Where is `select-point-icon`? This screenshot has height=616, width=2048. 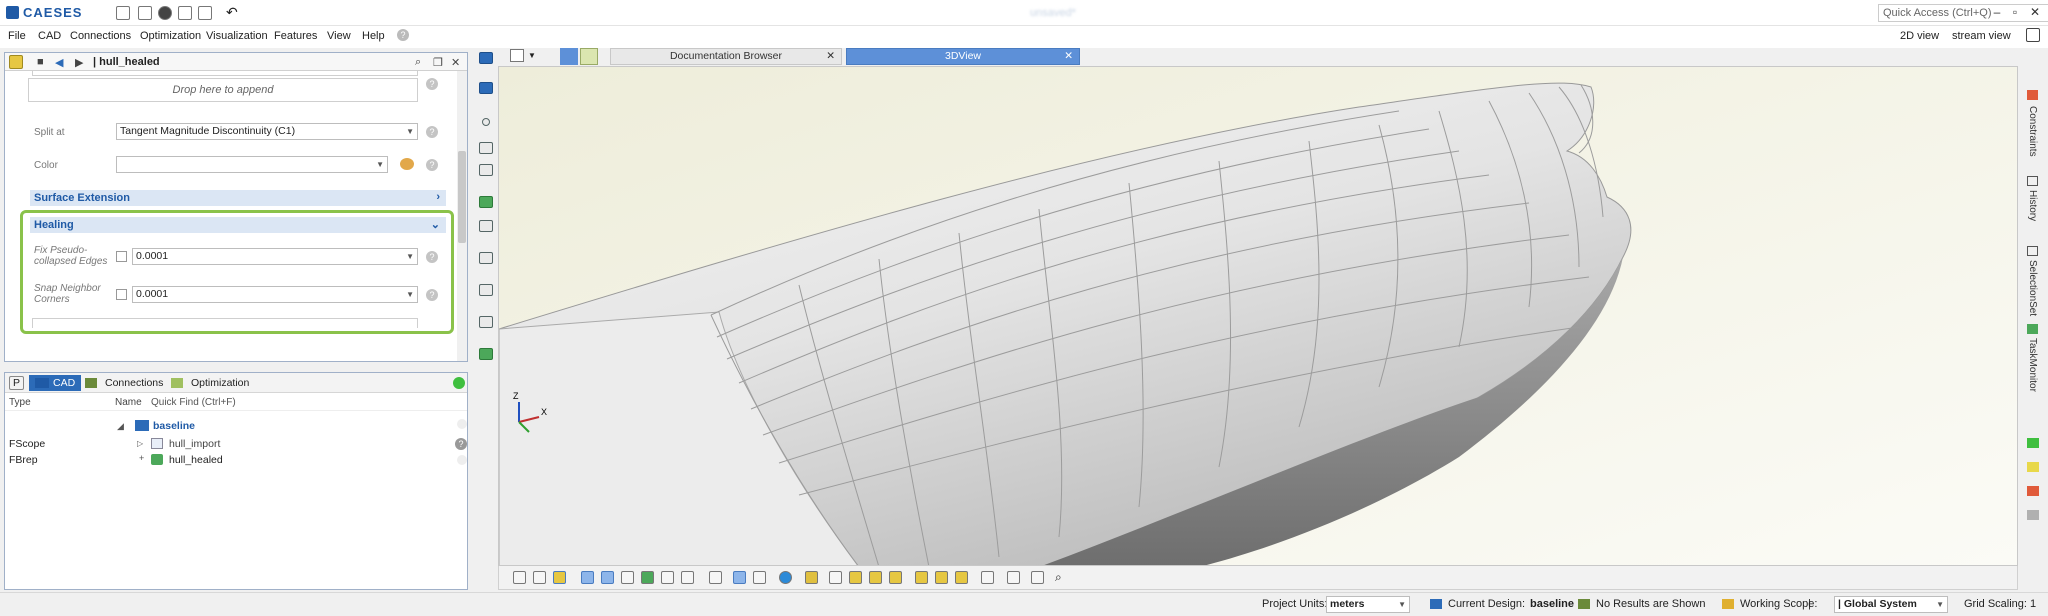
select-point-icon is located at coordinates (587, 577).